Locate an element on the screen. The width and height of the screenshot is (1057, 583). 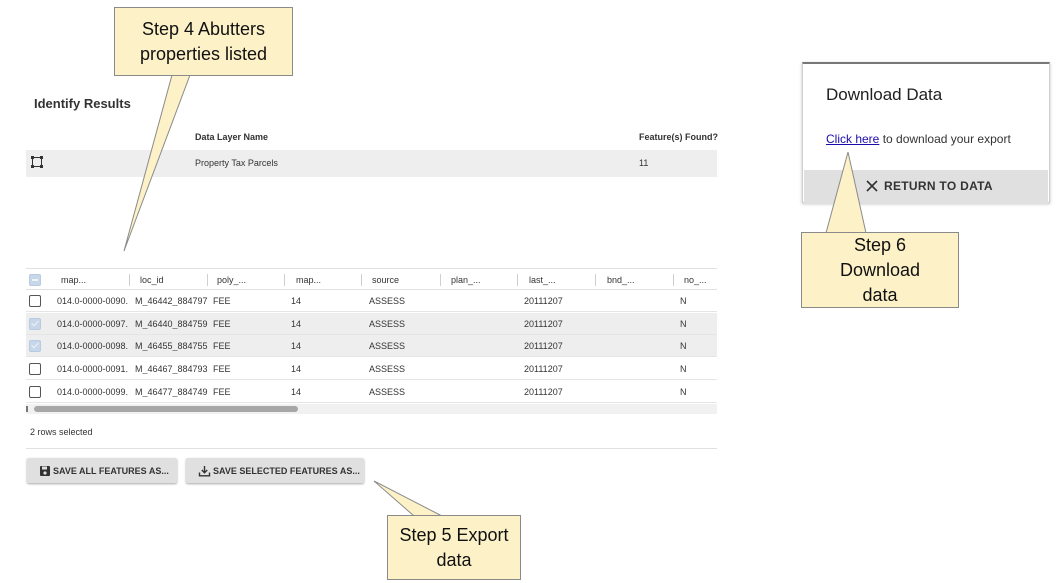
callout-step-4-text: Step 4 Abutters properties listed is located at coordinates (203, 41).